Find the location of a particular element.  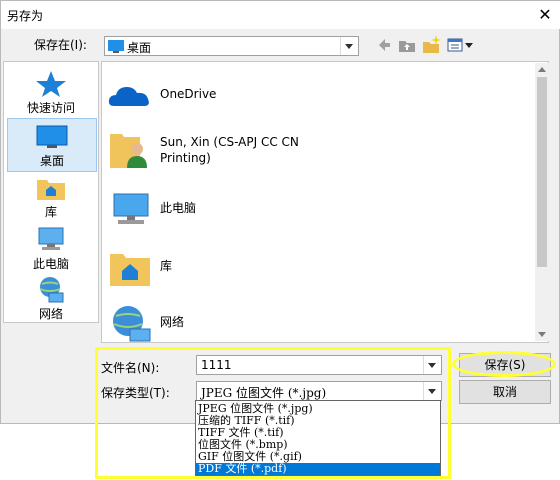

place-libraries: 库 is located at coordinates (51, 196).